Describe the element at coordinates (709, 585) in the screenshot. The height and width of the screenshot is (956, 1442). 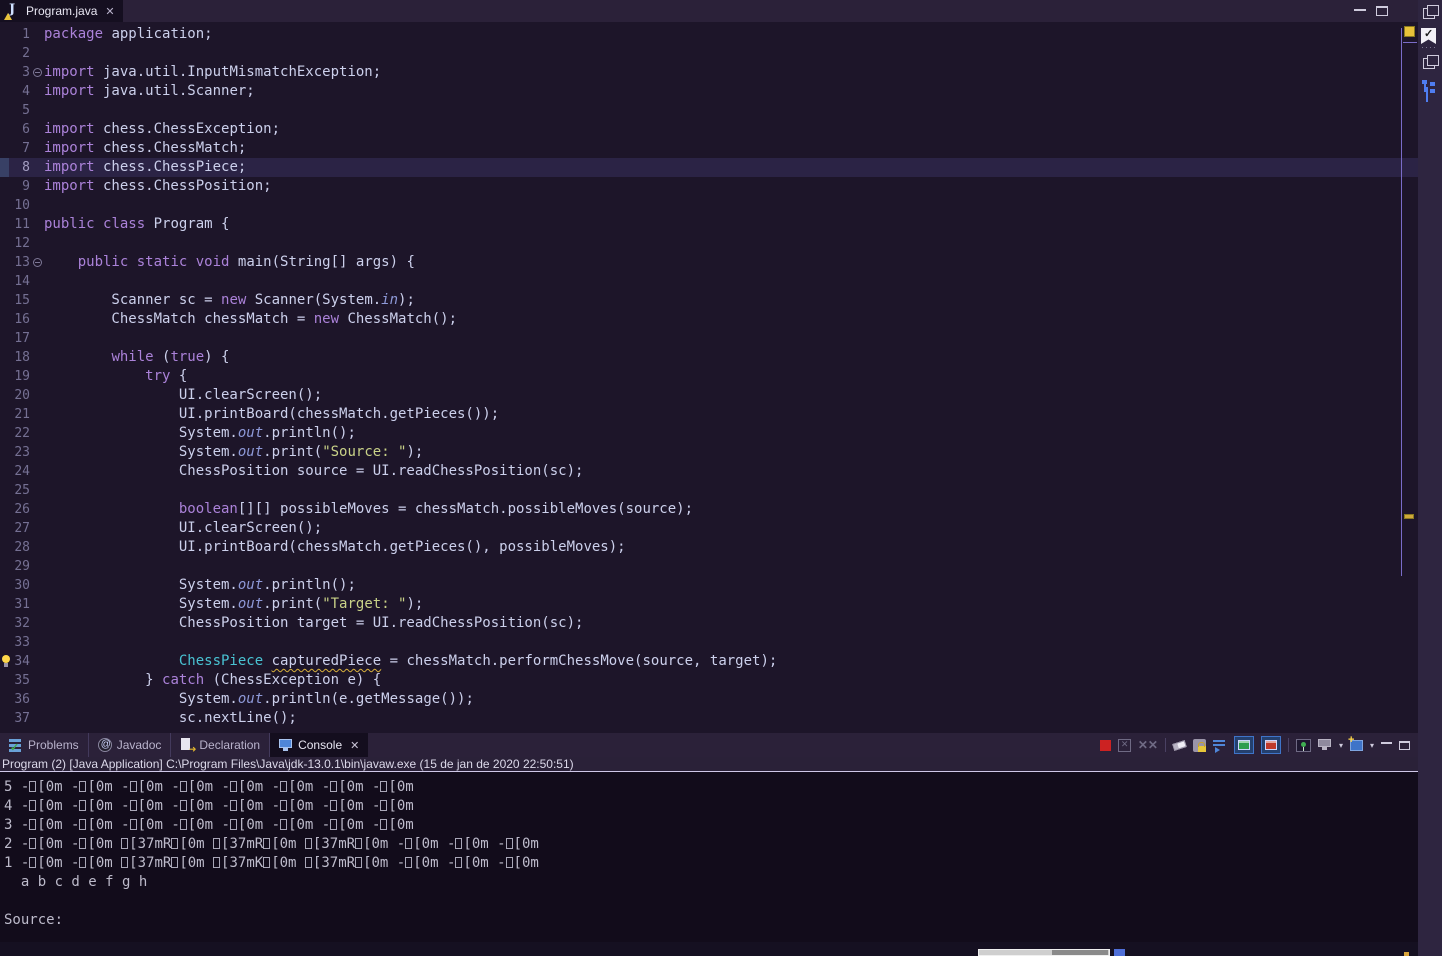
I see `code-line: 30 System.out.println();` at that location.